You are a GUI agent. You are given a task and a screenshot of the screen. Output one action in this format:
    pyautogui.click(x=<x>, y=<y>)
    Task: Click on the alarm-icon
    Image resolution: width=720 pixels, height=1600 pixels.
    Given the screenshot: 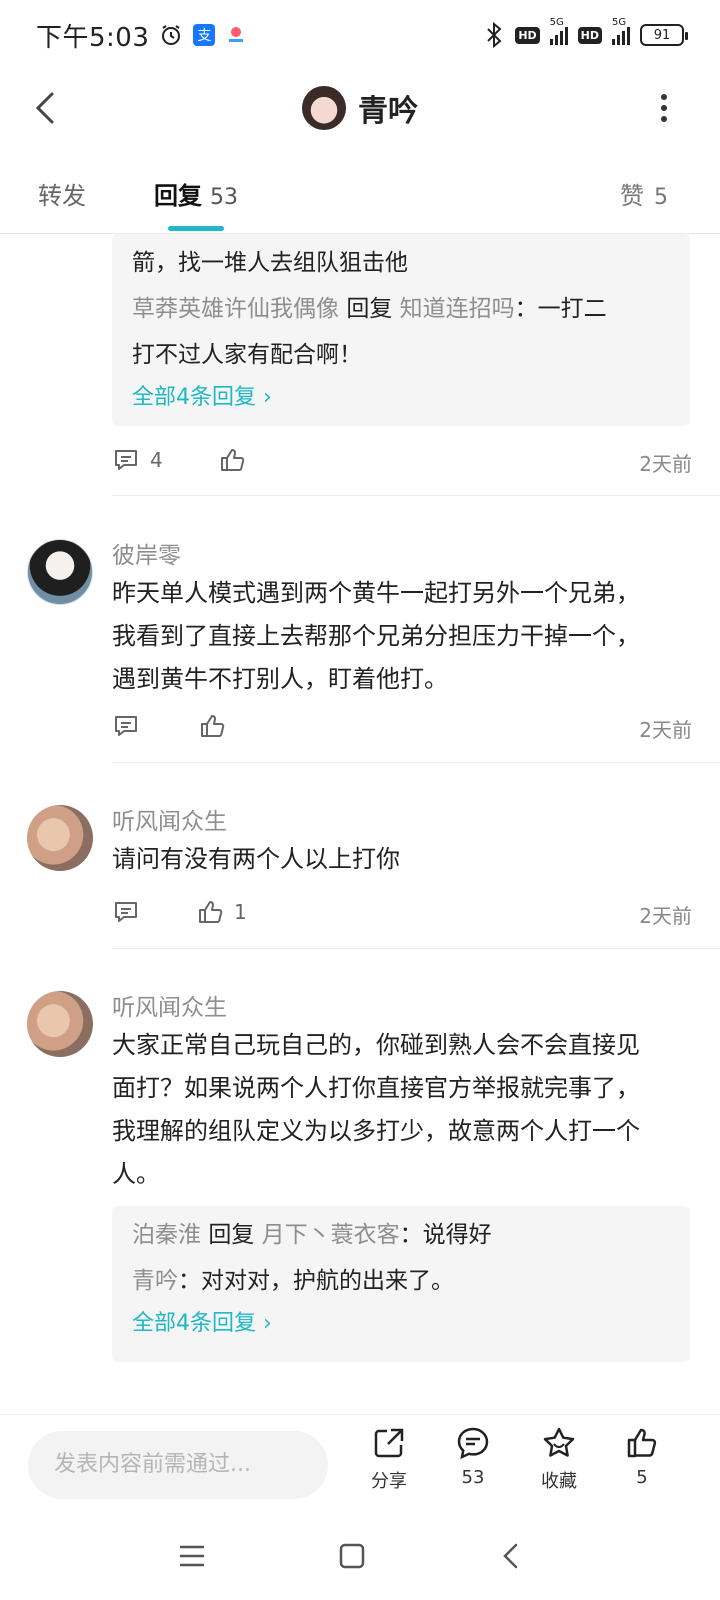 What is the action you would take?
    pyautogui.click(x=171, y=35)
    